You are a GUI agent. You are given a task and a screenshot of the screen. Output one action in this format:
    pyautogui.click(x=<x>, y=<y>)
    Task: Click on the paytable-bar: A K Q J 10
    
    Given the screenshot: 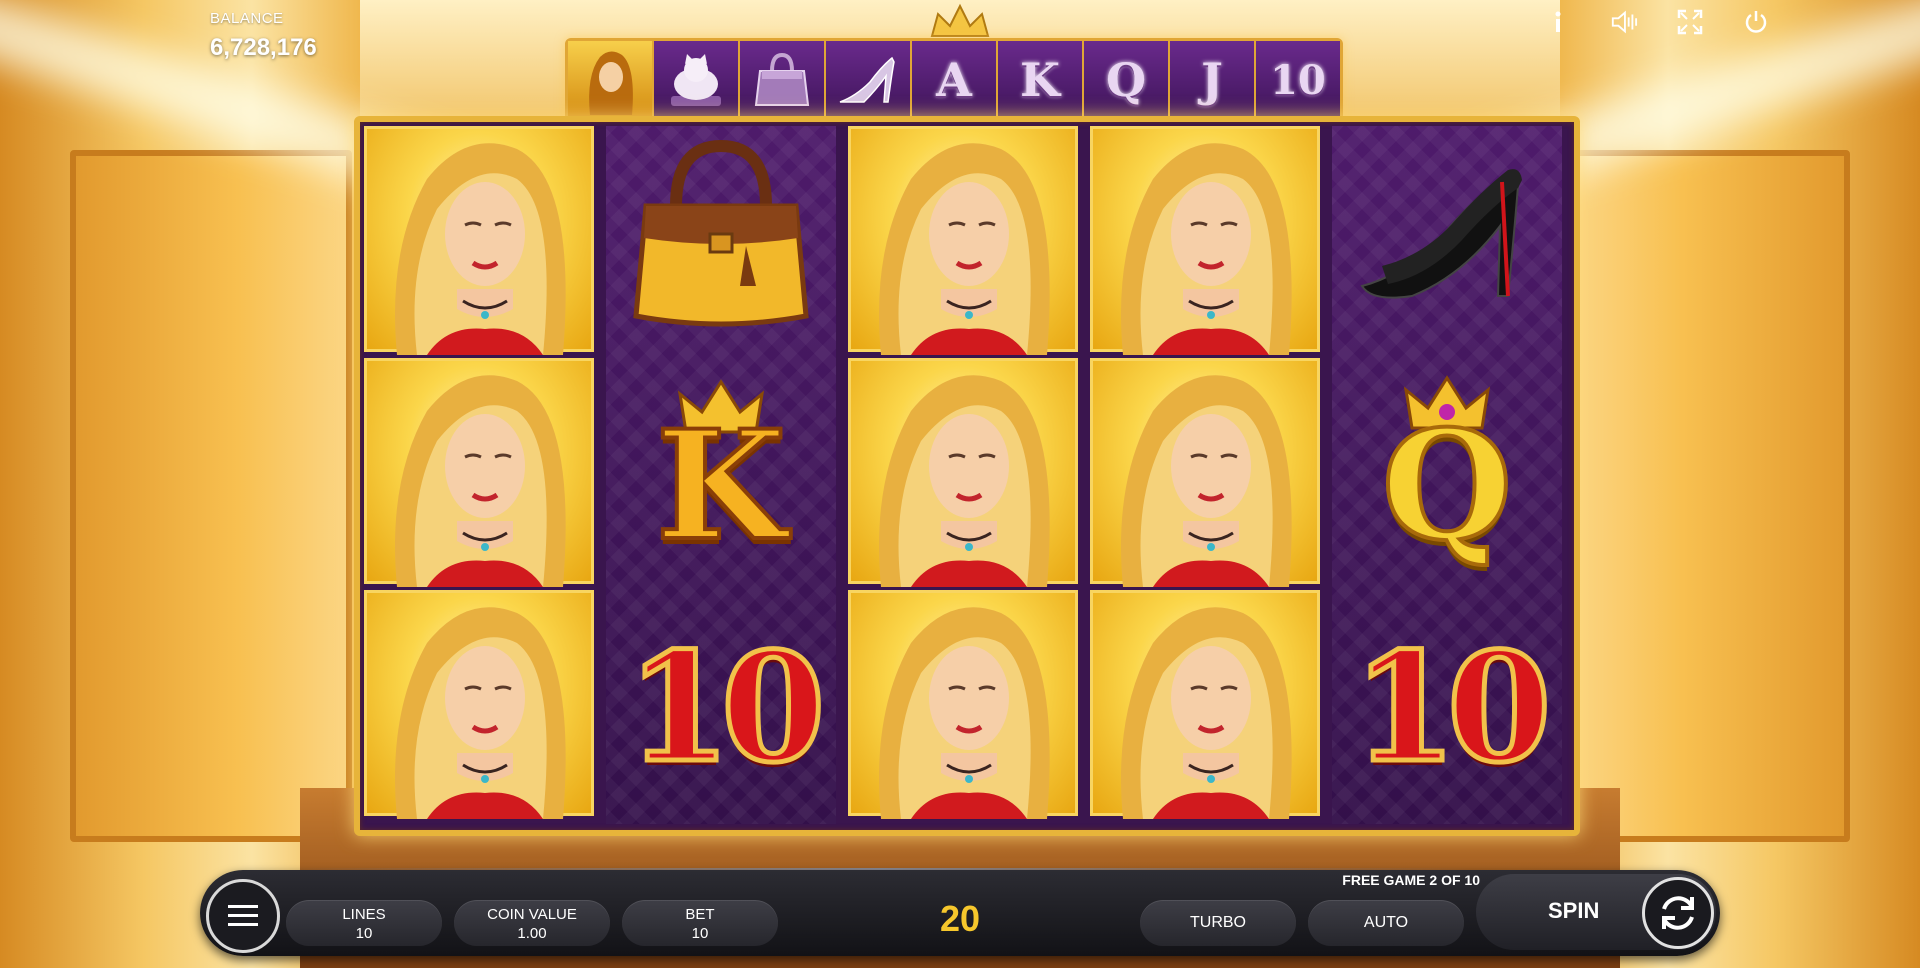 What is the action you would take?
    pyautogui.click(x=954, y=83)
    